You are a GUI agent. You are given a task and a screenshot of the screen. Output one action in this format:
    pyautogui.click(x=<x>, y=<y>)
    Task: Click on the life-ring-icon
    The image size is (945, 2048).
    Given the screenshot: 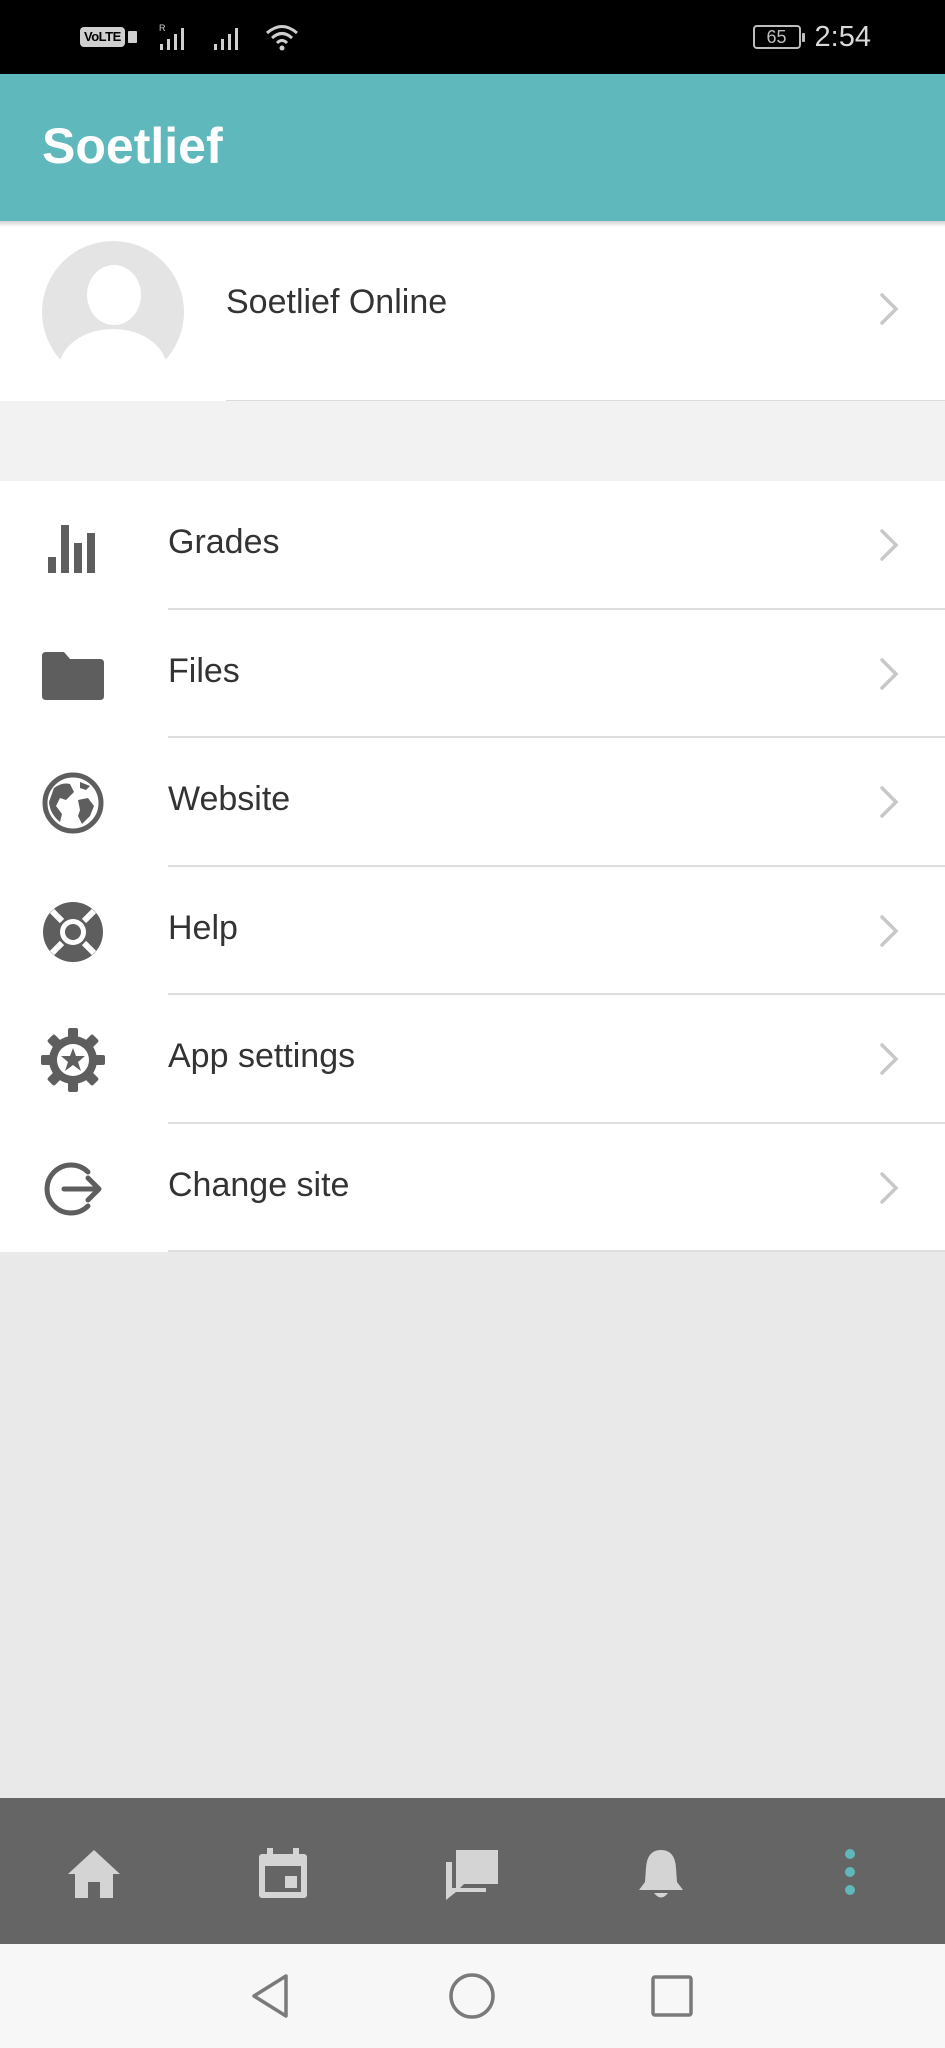 What is the action you would take?
    pyautogui.click(x=73, y=931)
    